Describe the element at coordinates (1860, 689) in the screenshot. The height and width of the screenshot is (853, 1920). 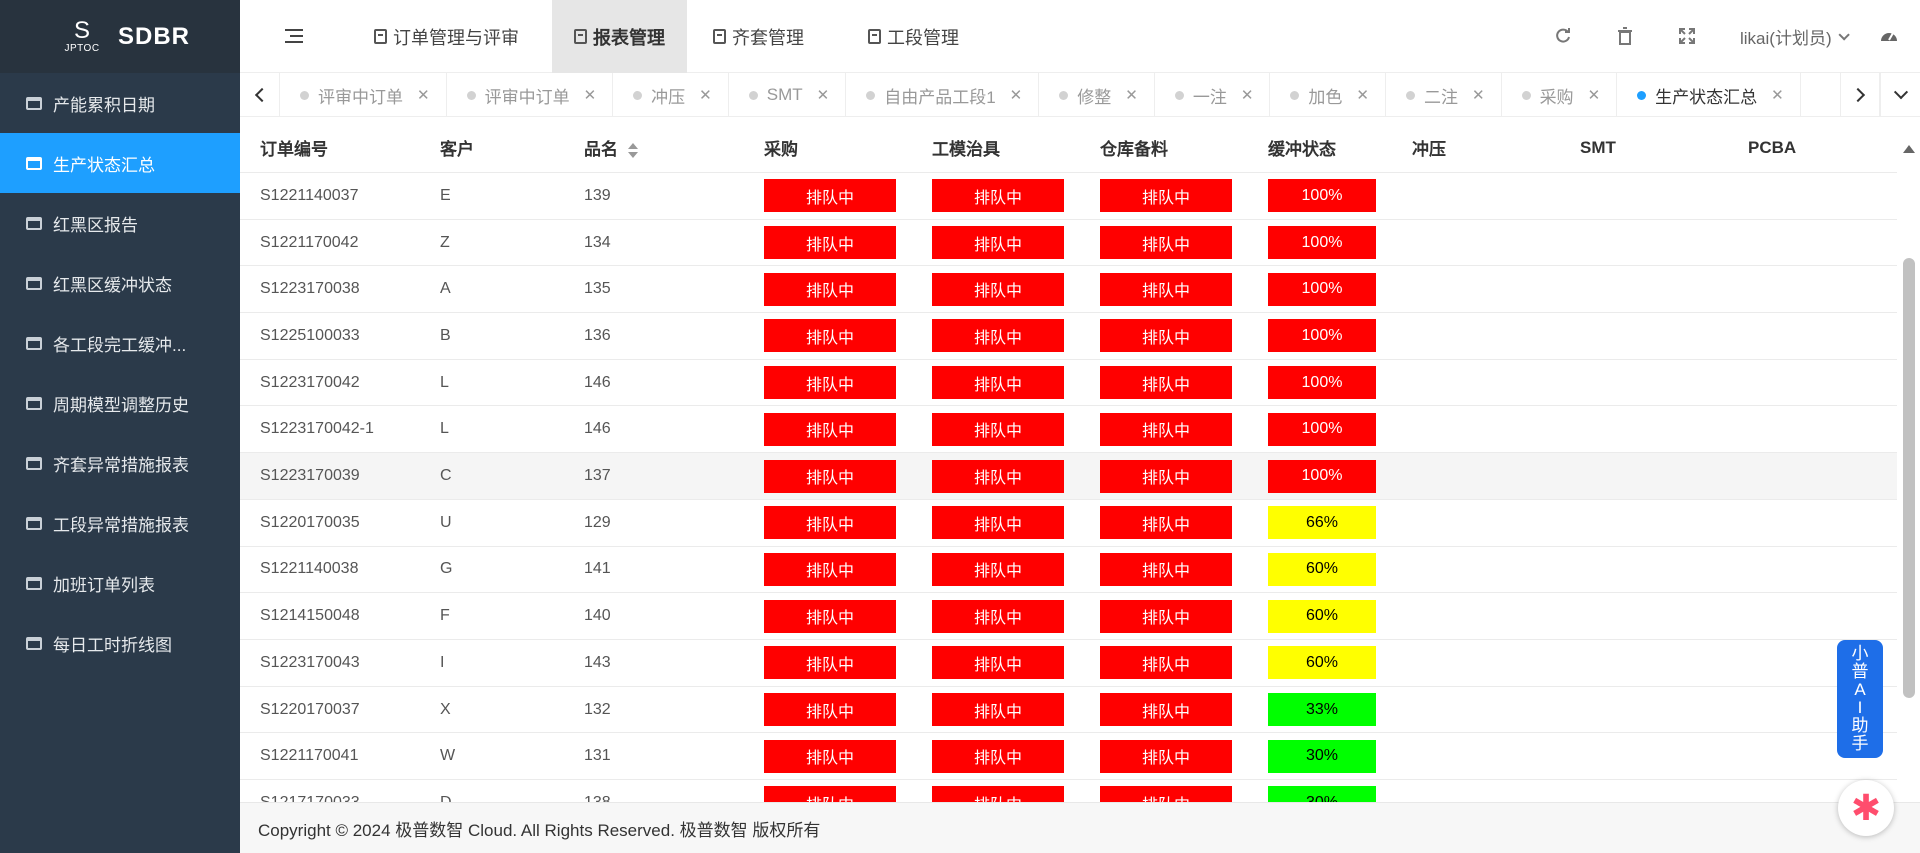
I see `assistant-label-char: A` at that location.